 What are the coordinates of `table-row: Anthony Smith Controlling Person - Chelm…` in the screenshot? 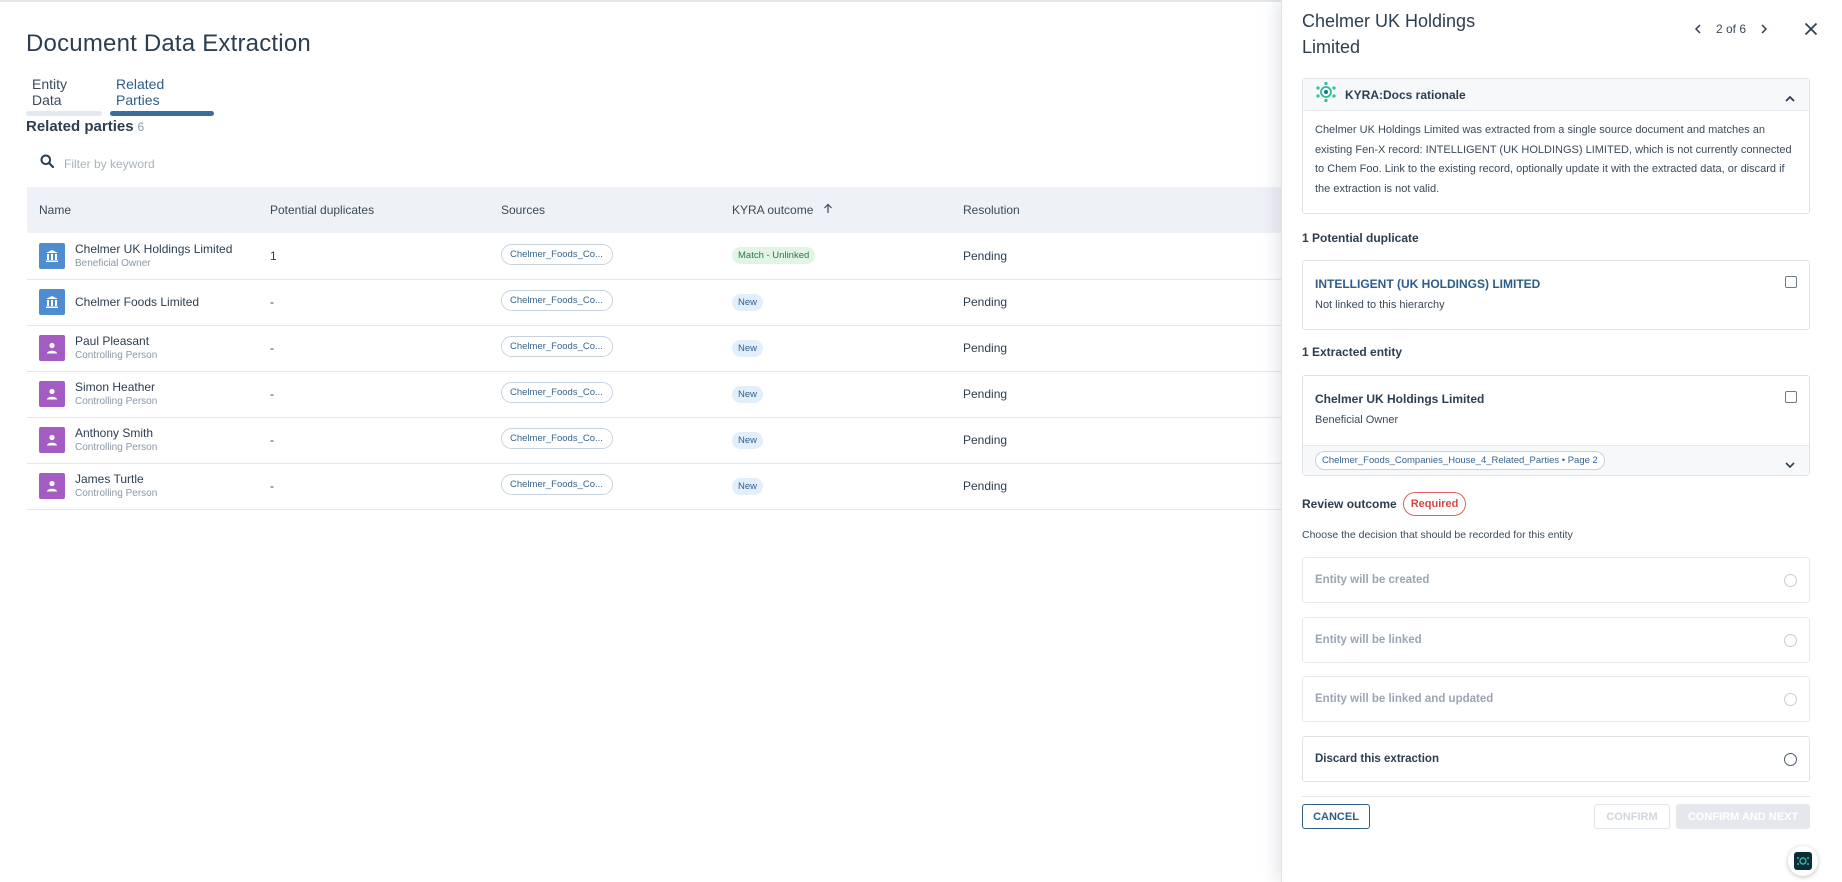 It's located at (654, 440).